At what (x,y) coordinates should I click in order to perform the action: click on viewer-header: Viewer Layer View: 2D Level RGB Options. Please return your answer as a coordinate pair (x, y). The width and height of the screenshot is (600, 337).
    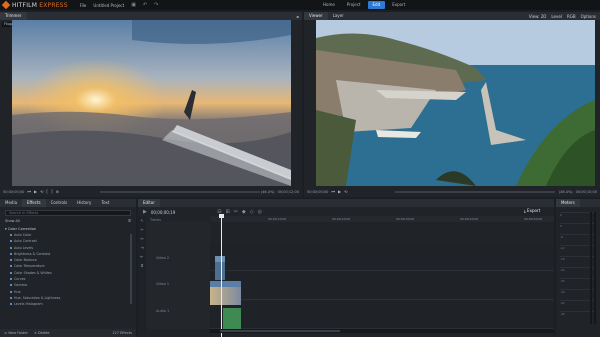
    Looking at the image, I should click on (452, 16).